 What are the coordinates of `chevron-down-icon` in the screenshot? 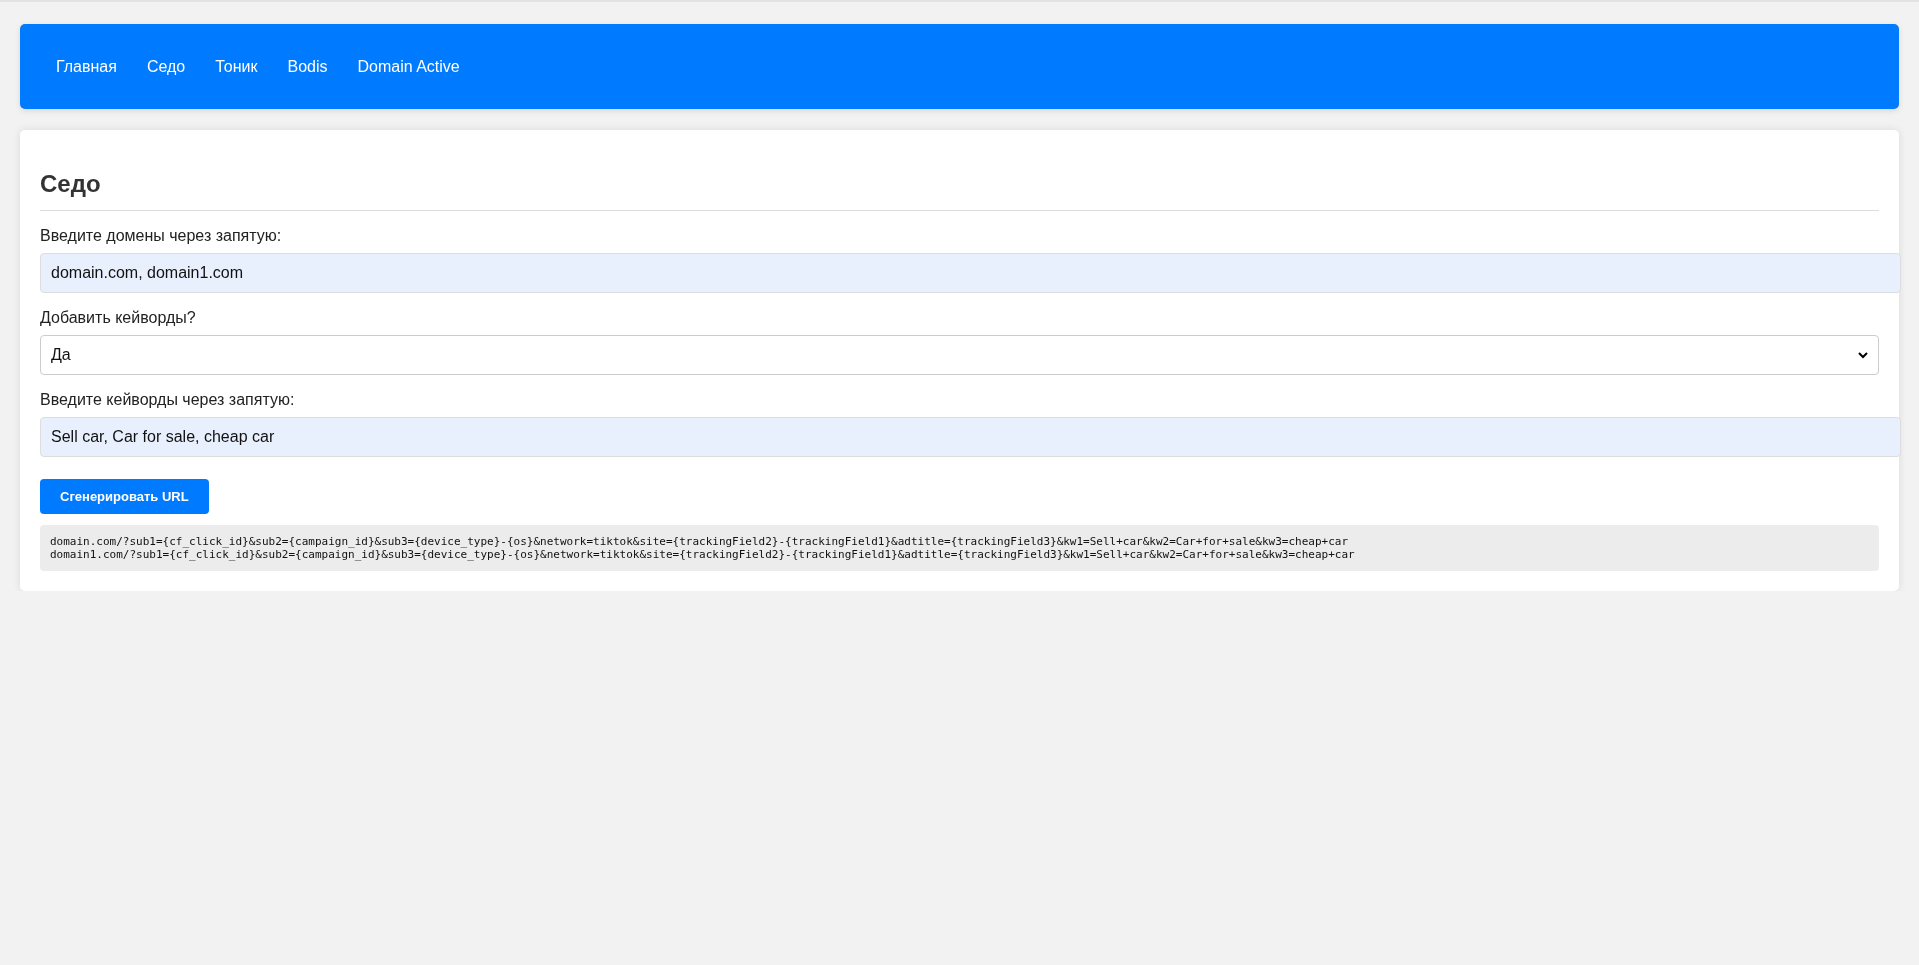 It's located at (1863, 355).